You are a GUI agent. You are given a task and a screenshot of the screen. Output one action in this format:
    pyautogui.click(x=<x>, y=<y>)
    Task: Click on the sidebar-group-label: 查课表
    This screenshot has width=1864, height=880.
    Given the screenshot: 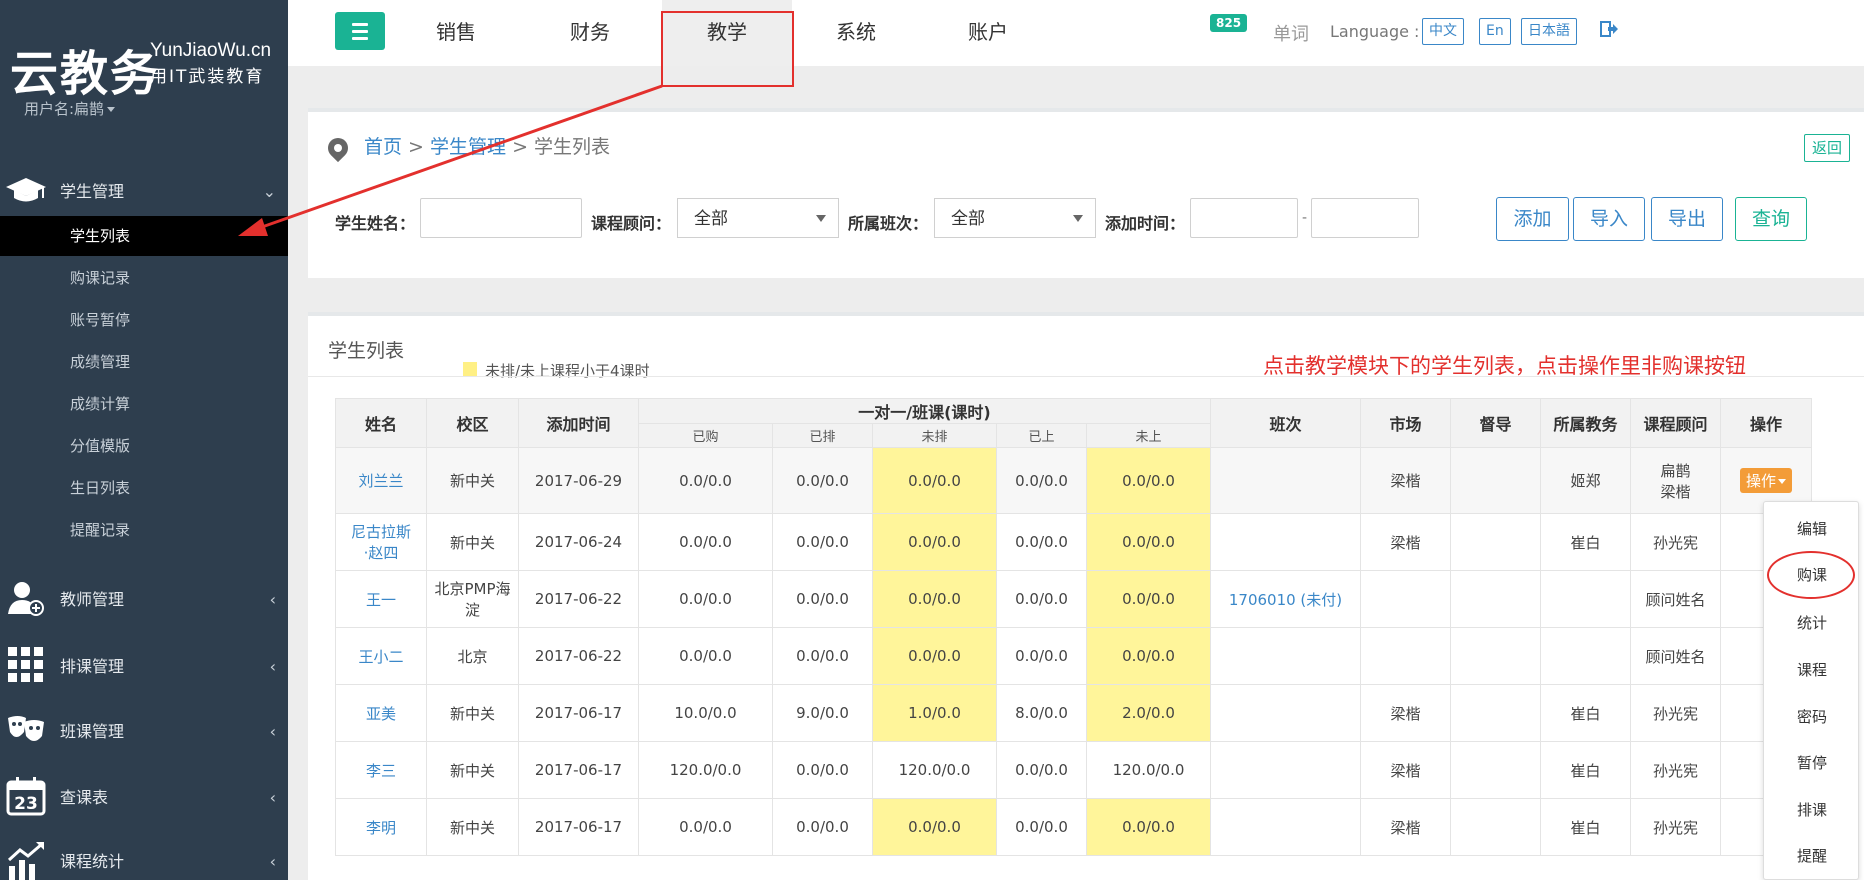 What is the action you would take?
    pyautogui.click(x=84, y=797)
    